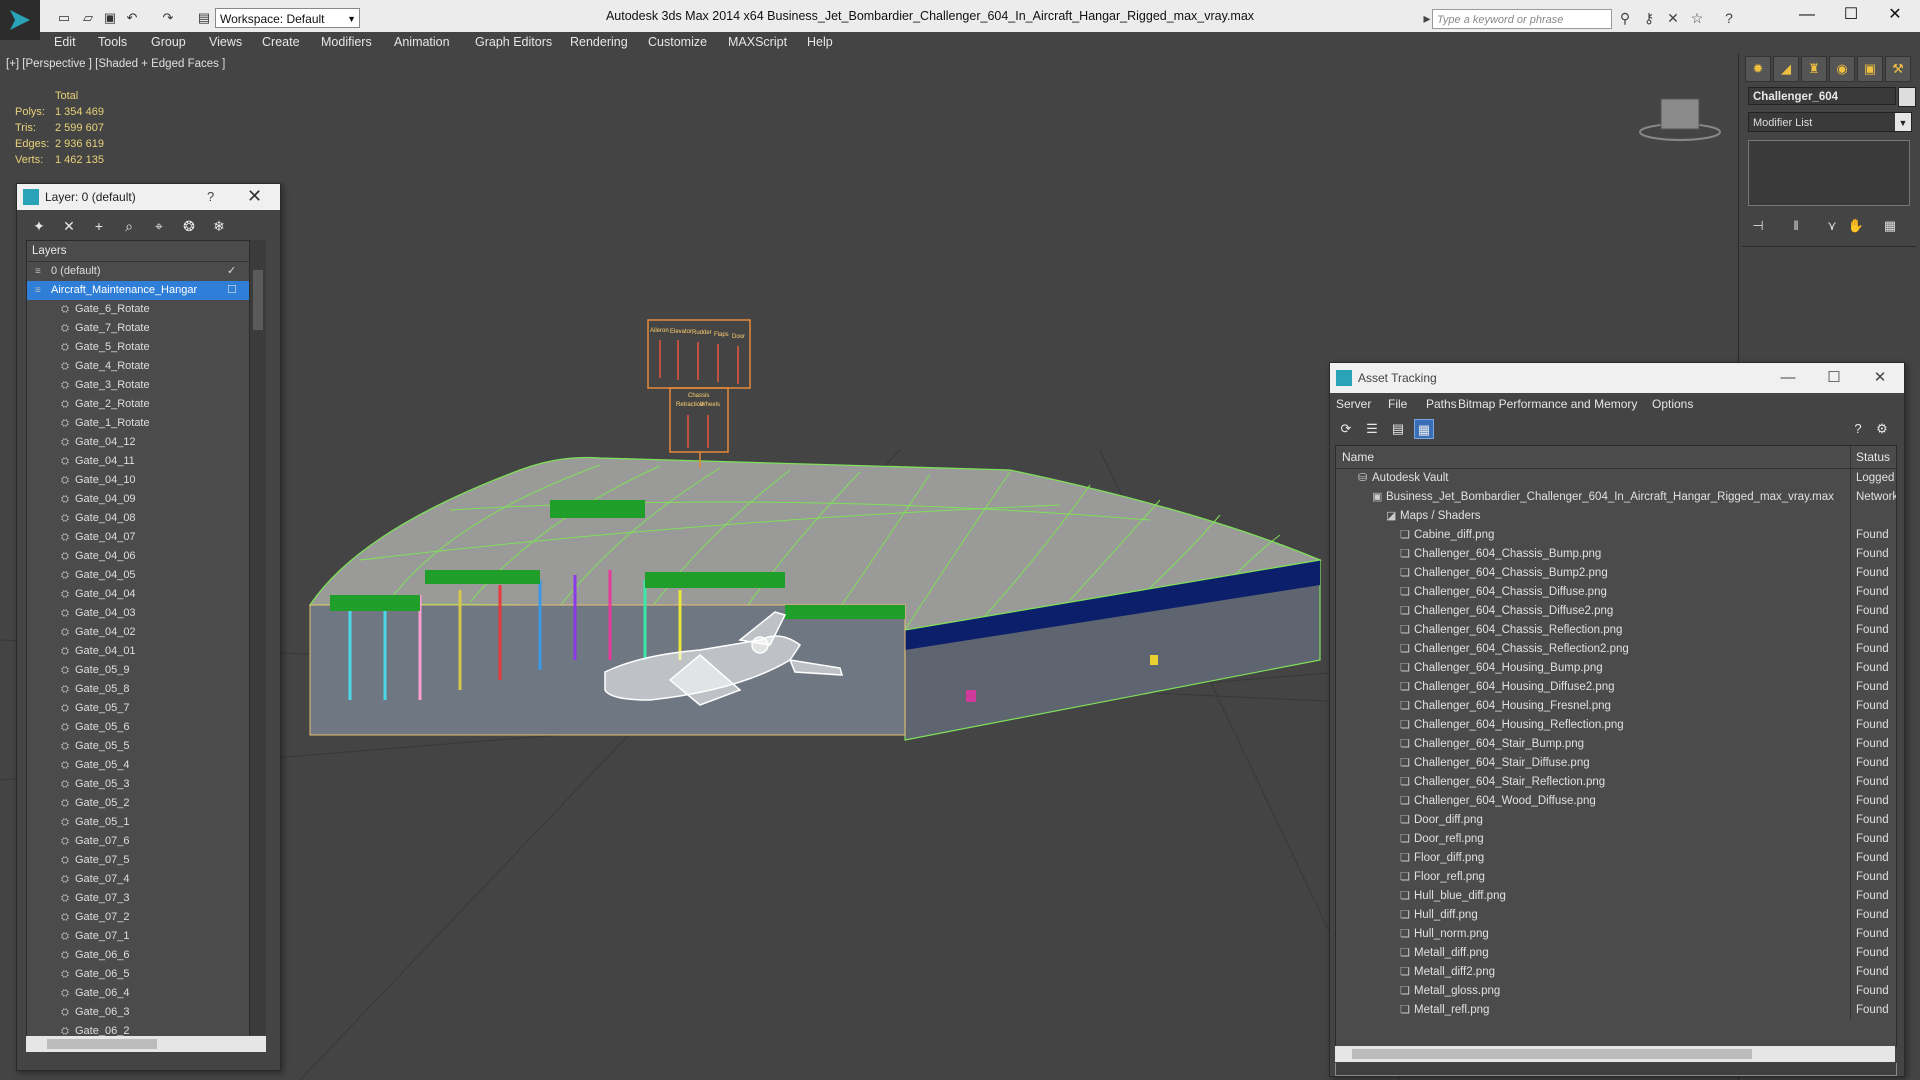 This screenshot has height=1080, width=1920. What do you see at coordinates (1358, 457) in the screenshot?
I see `name-column-header: Name` at bounding box center [1358, 457].